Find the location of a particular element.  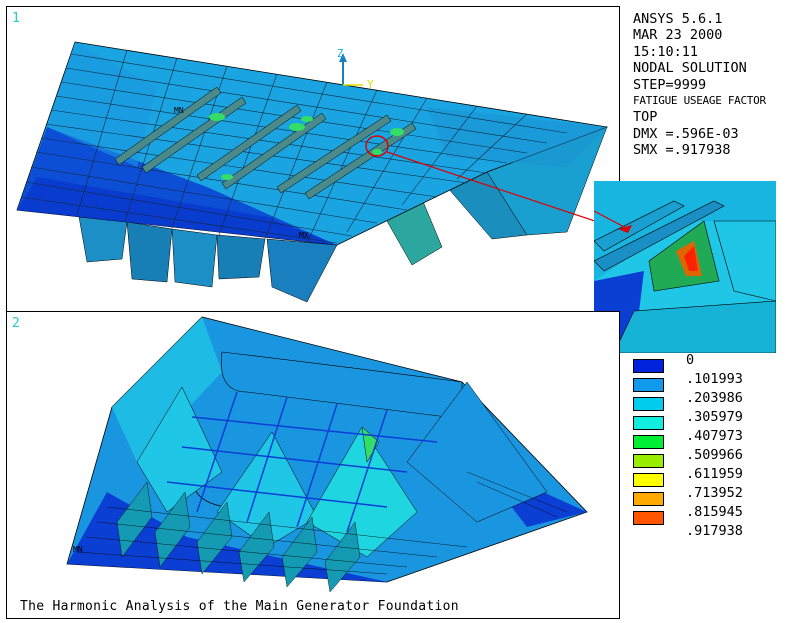

legend-value: 0 is located at coordinates (690, 360).